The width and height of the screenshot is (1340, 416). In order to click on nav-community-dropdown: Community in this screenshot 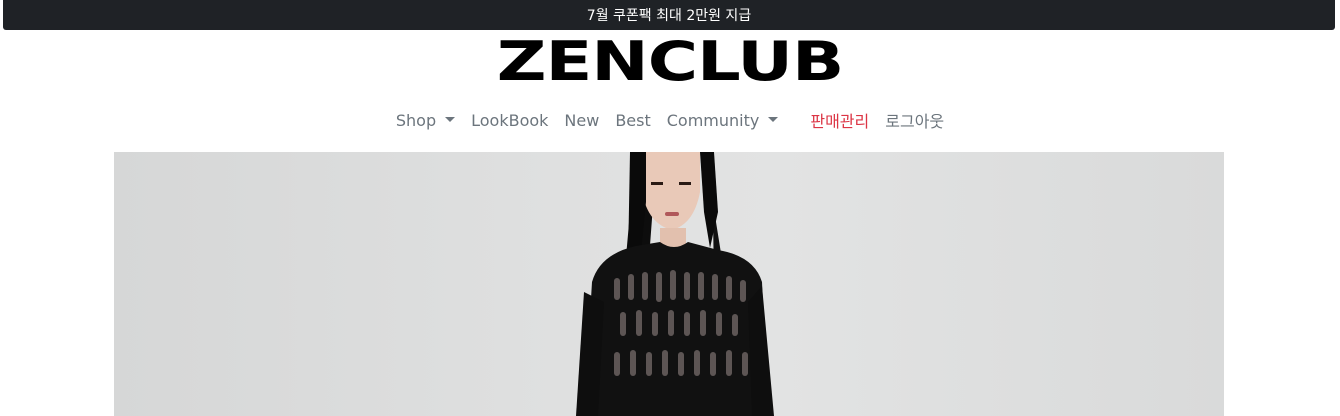, I will do `click(723, 120)`.